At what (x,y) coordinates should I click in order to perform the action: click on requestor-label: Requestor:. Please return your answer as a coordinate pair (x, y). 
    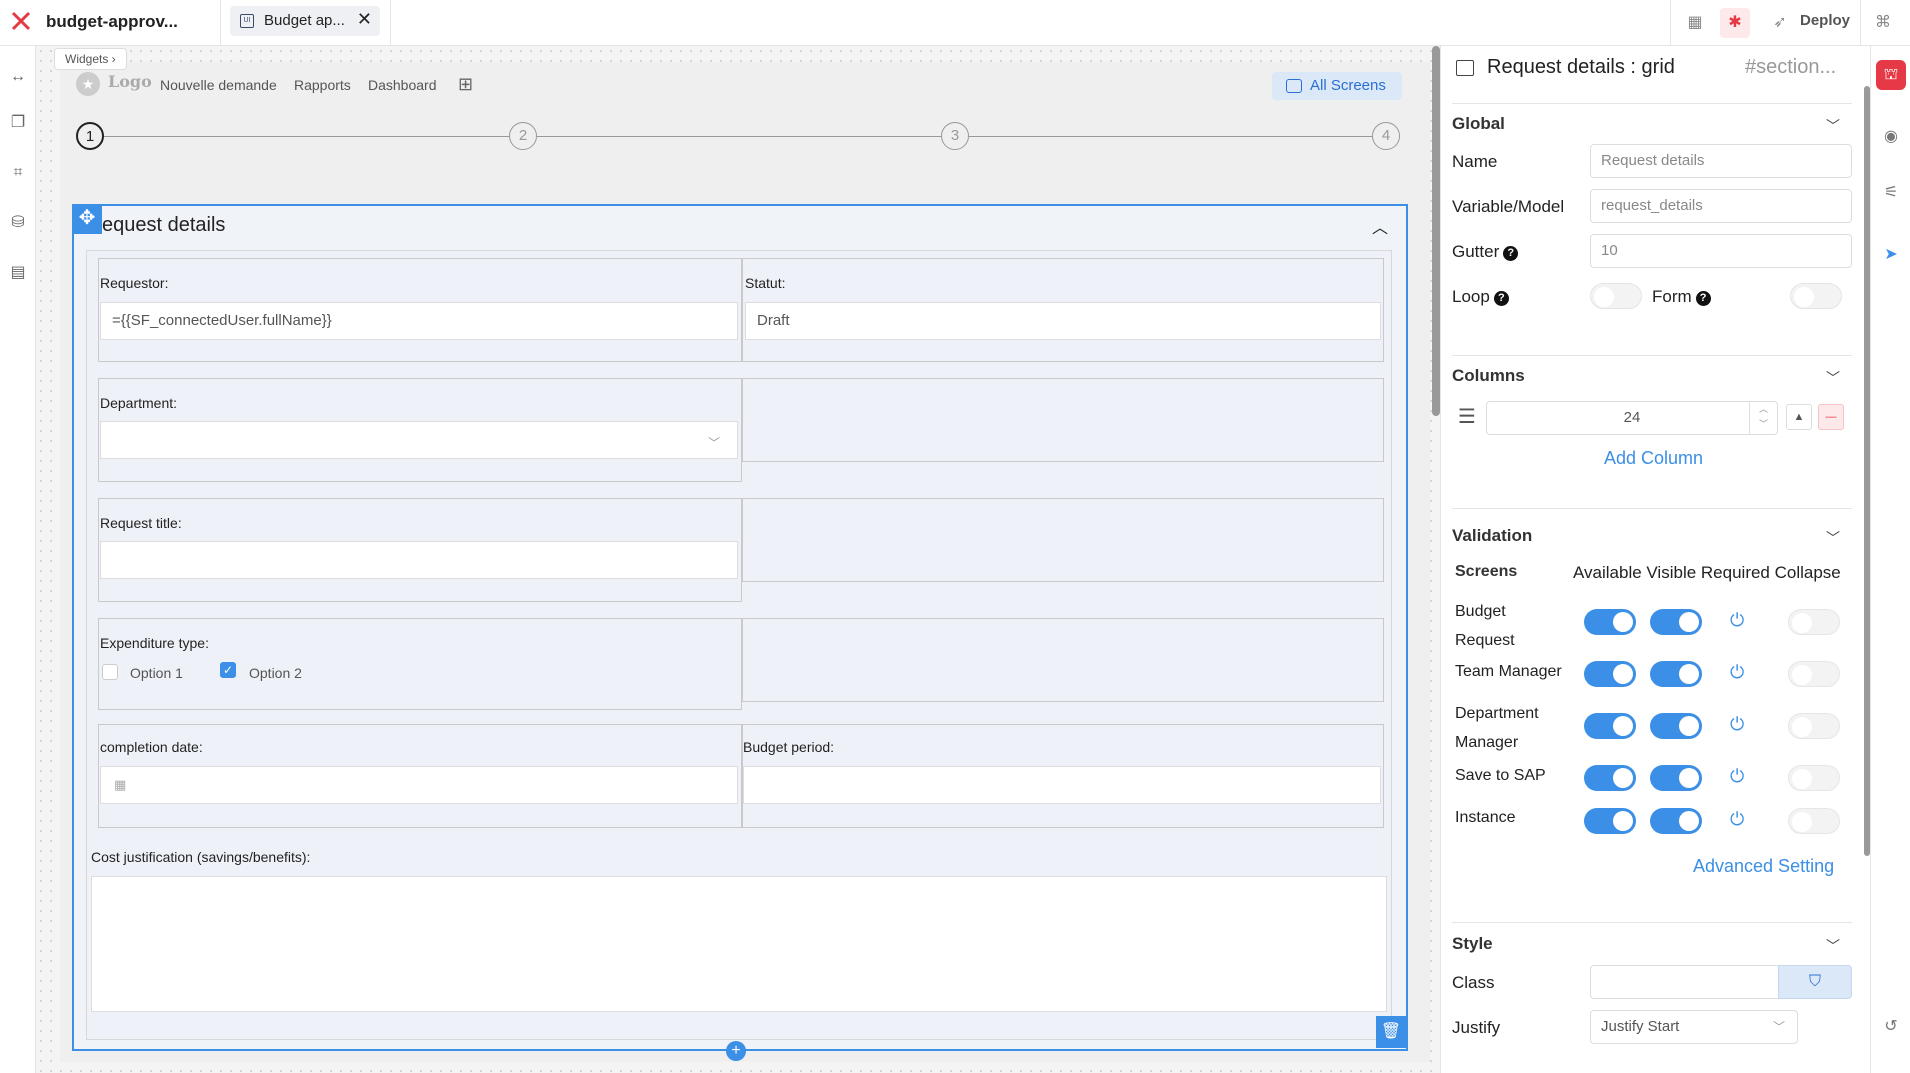
    Looking at the image, I should click on (134, 283).